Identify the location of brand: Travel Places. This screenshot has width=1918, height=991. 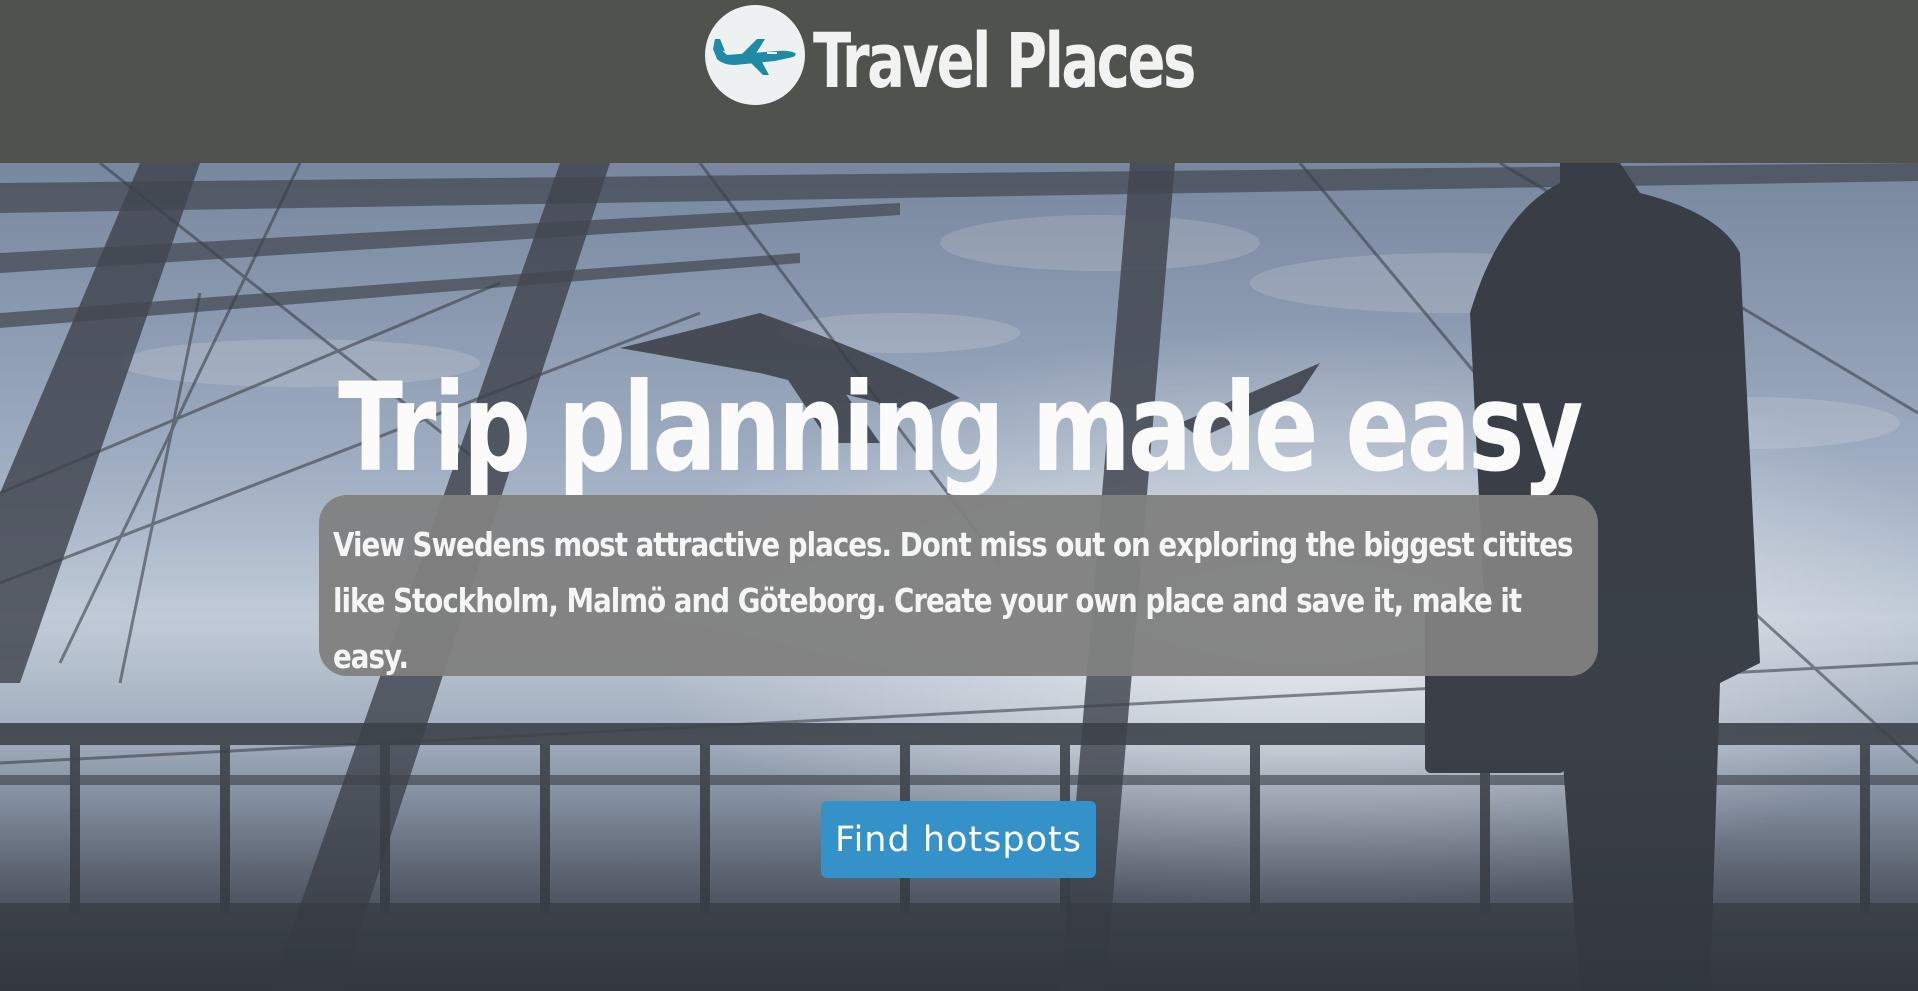
(991, 55).